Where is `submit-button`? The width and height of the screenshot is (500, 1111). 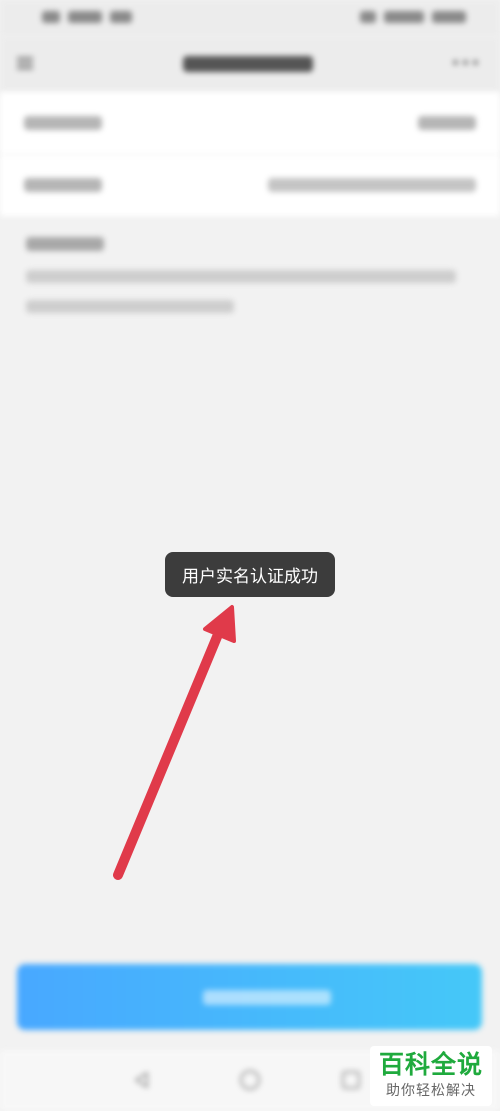 submit-button is located at coordinates (249, 997).